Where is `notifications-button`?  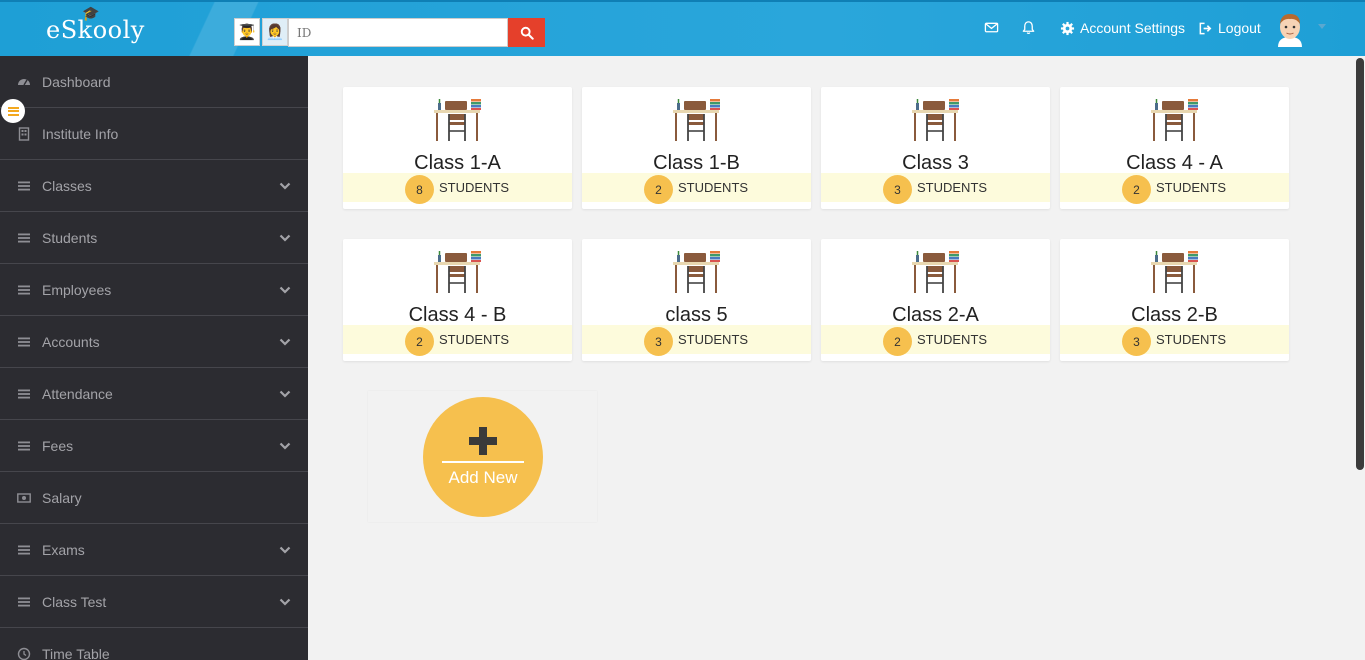 notifications-button is located at coordinates (1028, 27).